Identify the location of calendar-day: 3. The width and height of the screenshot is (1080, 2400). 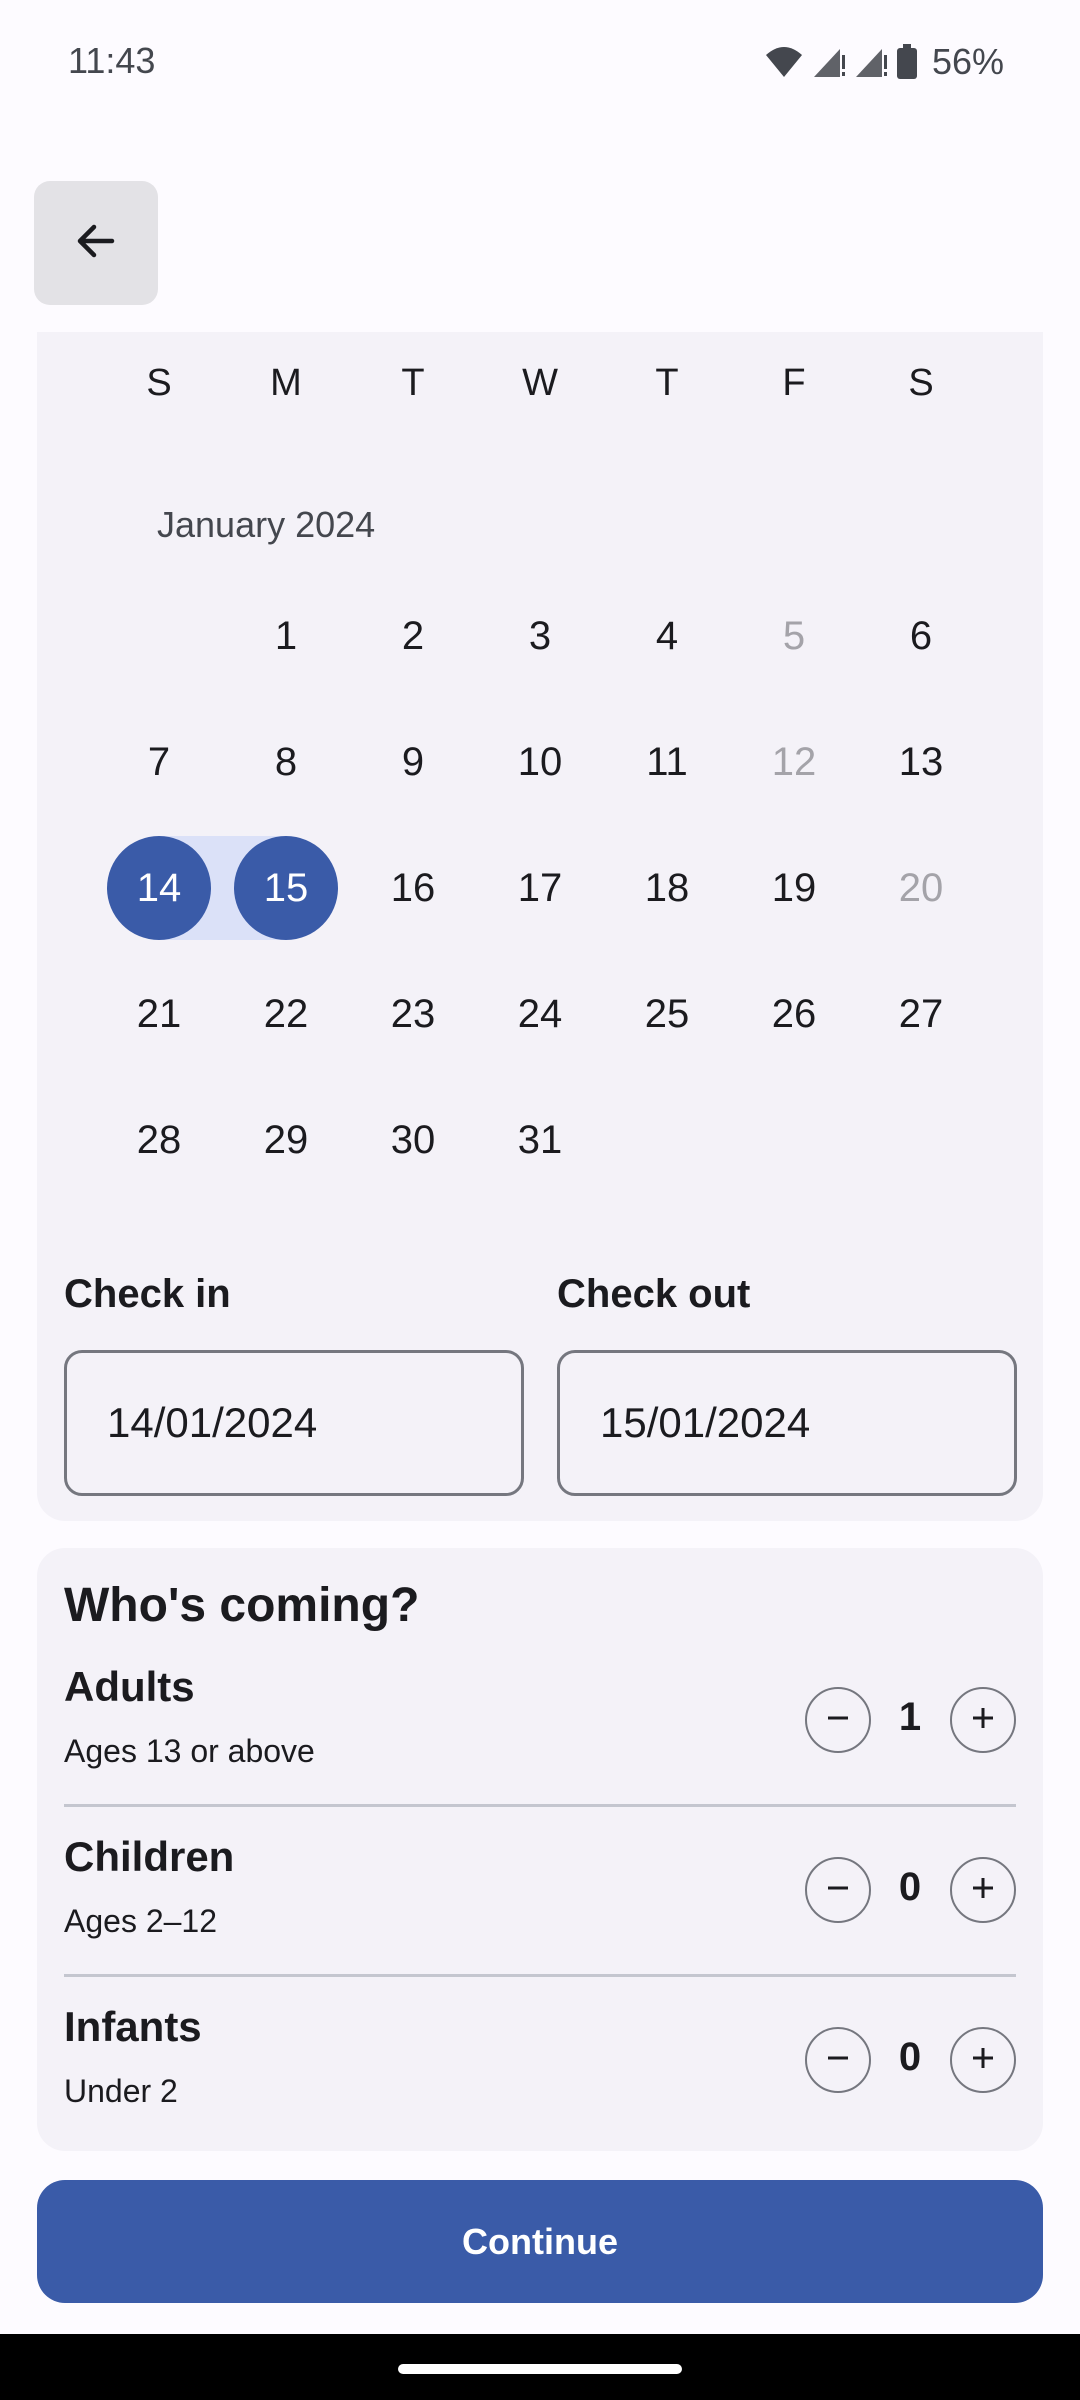
(540, 636).